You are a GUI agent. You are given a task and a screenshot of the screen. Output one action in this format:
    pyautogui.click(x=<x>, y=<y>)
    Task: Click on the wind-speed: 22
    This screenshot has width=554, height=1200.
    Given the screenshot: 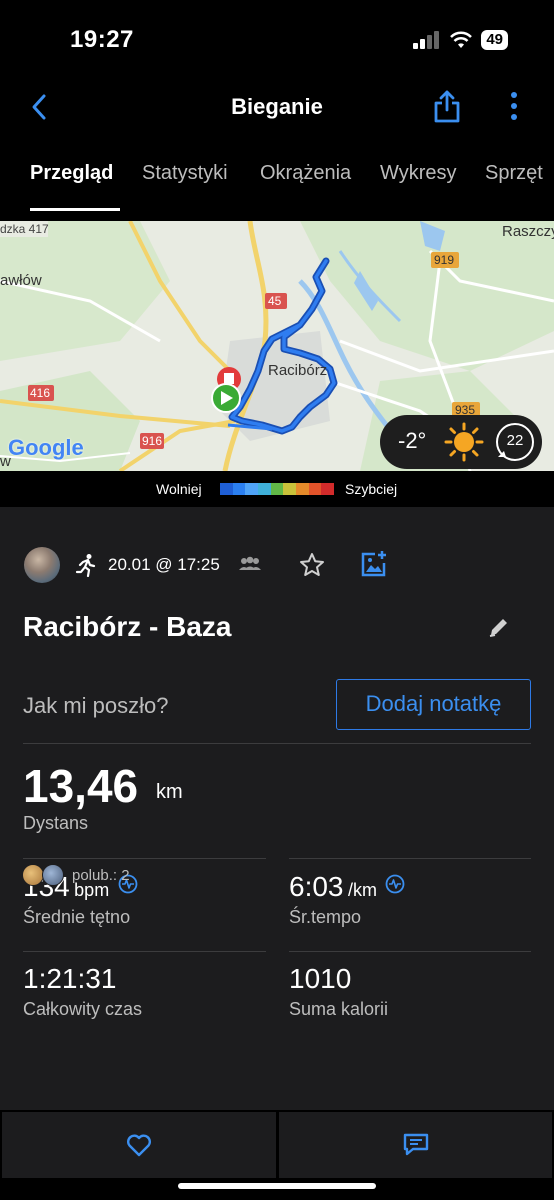 What is the action you would take?
    pyautogui.click(x=515, y=440)
    